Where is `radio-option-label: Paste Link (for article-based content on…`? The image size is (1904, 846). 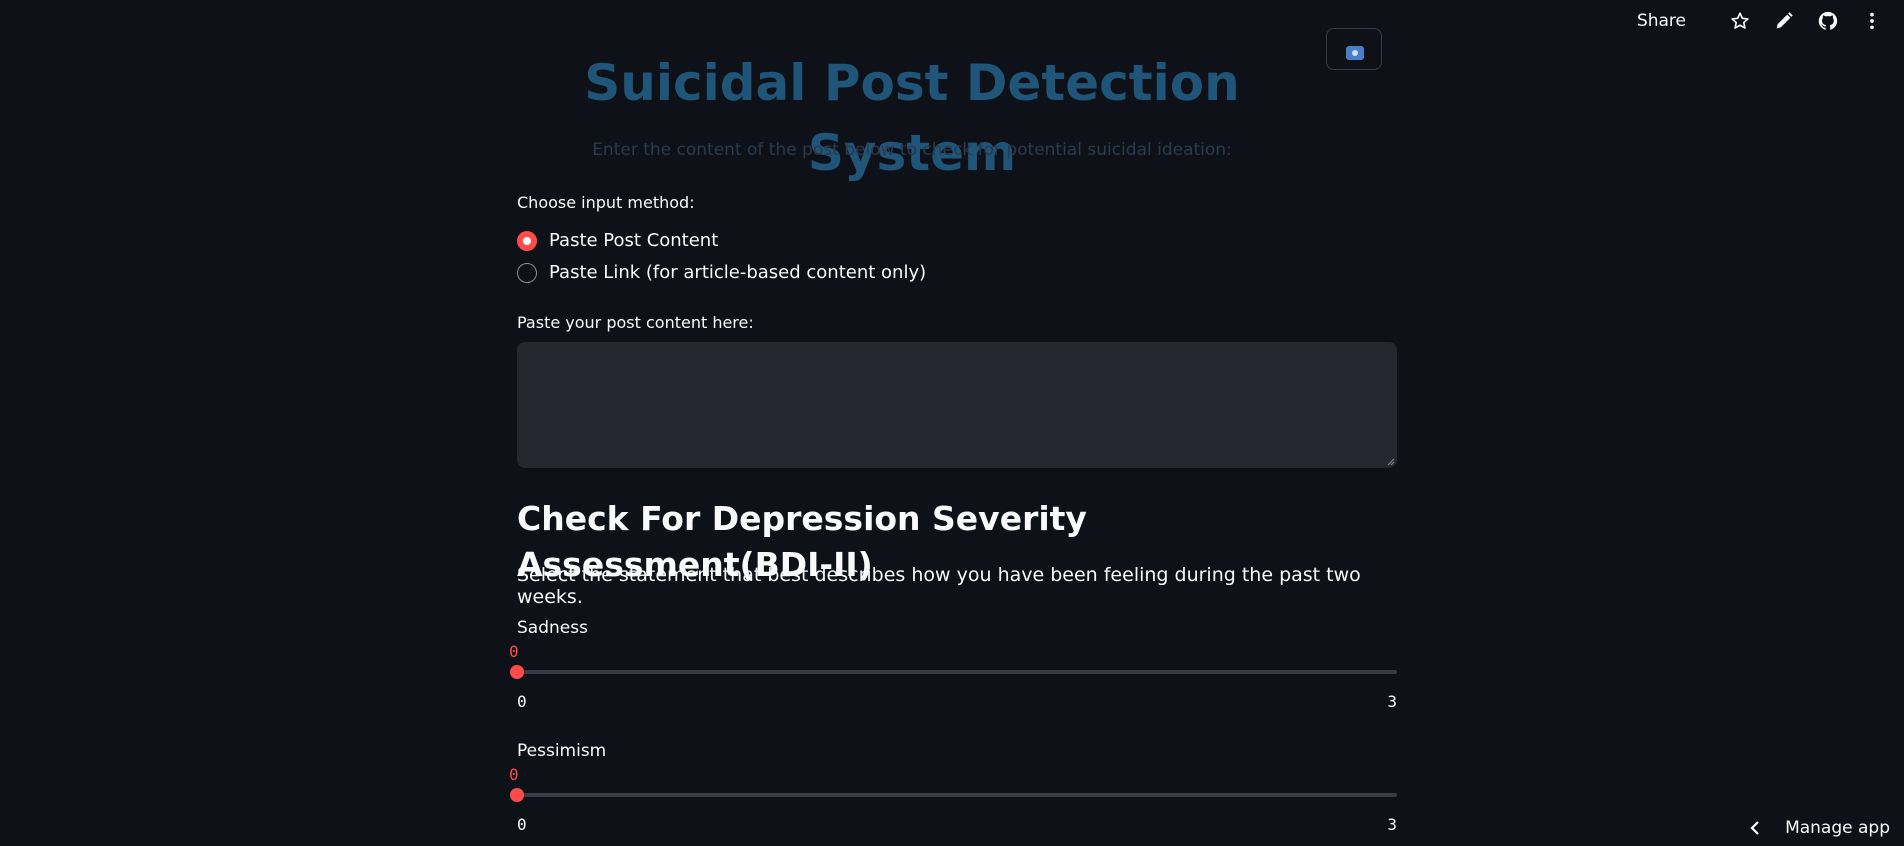
radio-option-label: Paste Link (for article-based content on… is located at coordinates (738, 272).